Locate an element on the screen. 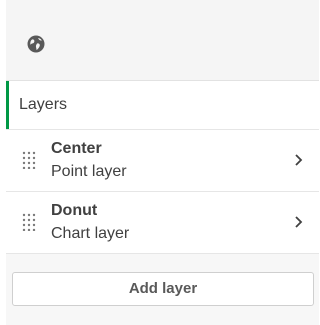 This screenshot has height=325, width=320. layer-type: Chart layer is located at coordinates (90, 233).